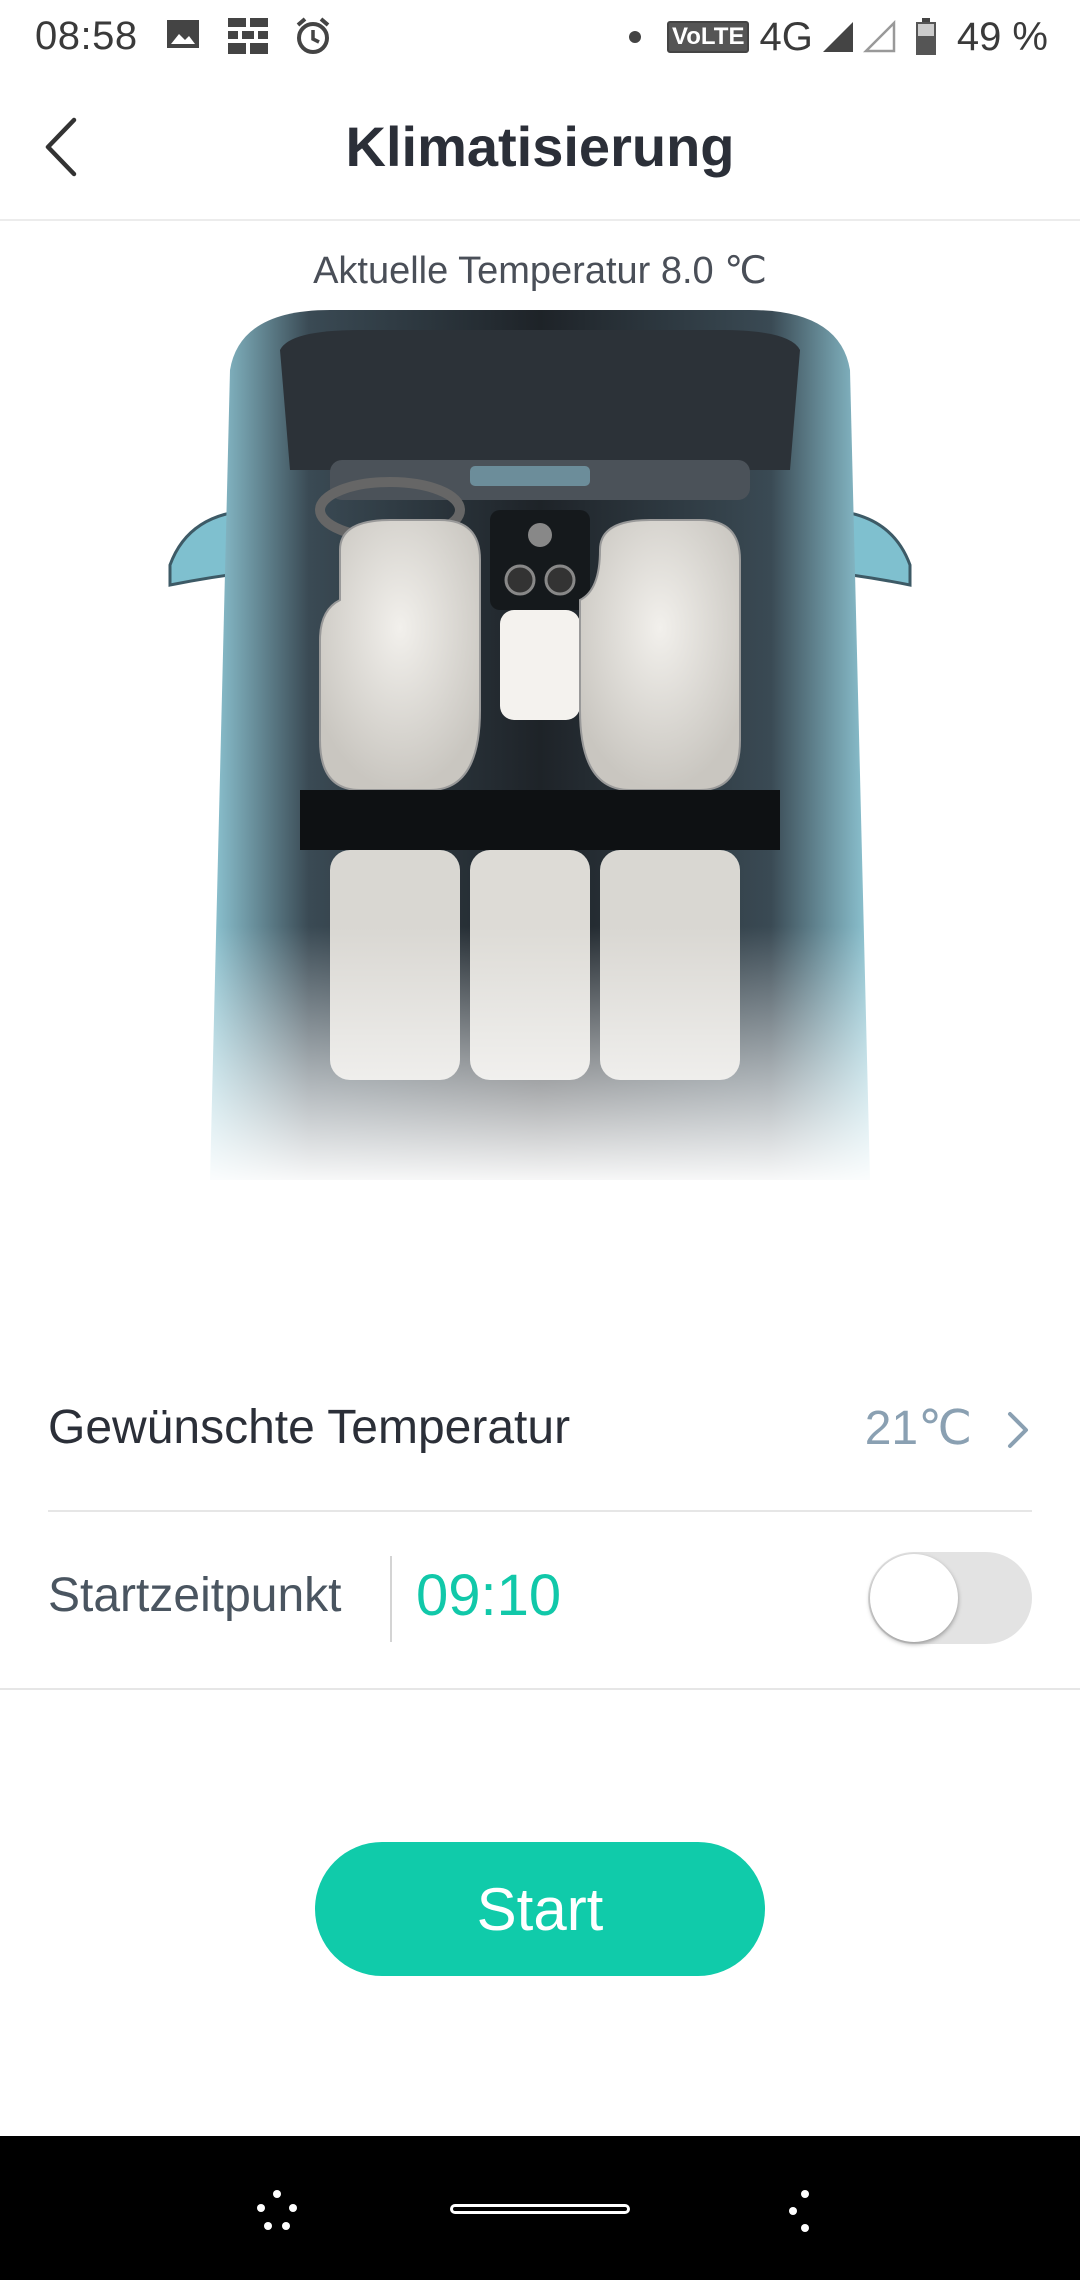 The width and height of the screenshot is (1080, 2280). I want to click on page-title: Klimatisierung, so click(540, 146).